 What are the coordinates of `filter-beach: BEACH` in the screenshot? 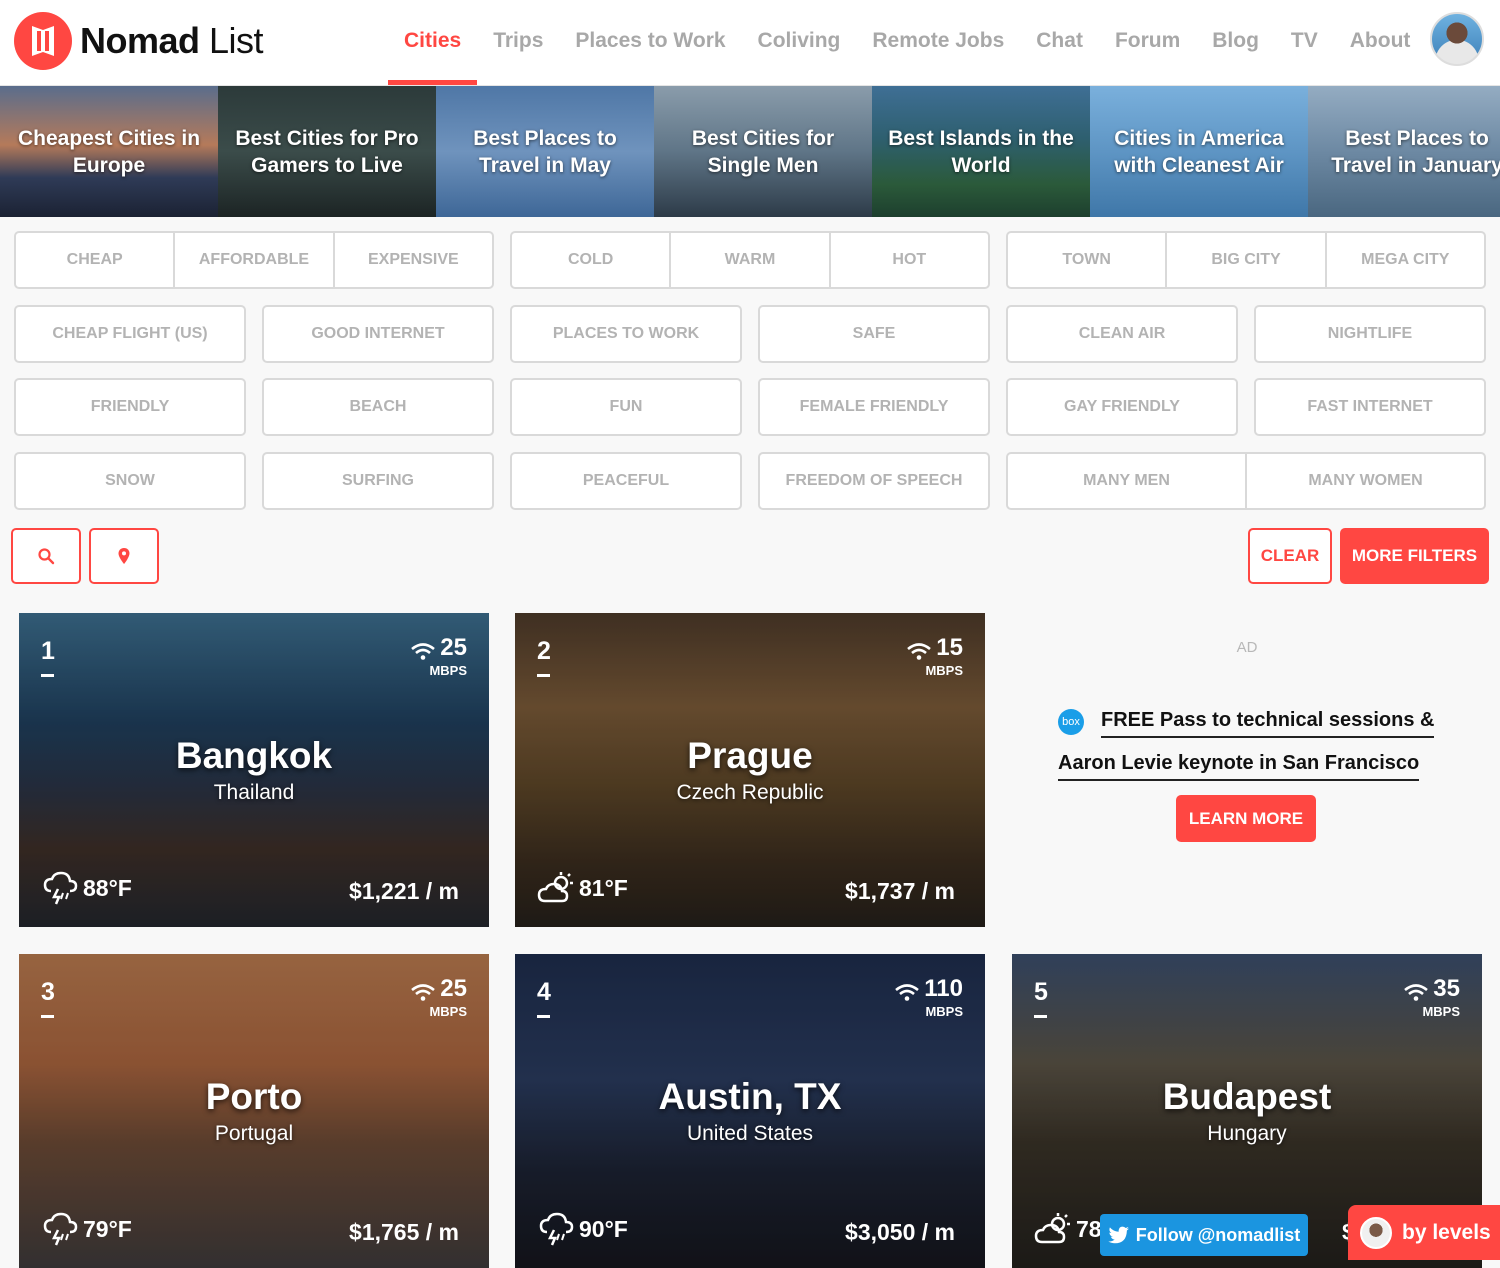 It's located at (378, 407).